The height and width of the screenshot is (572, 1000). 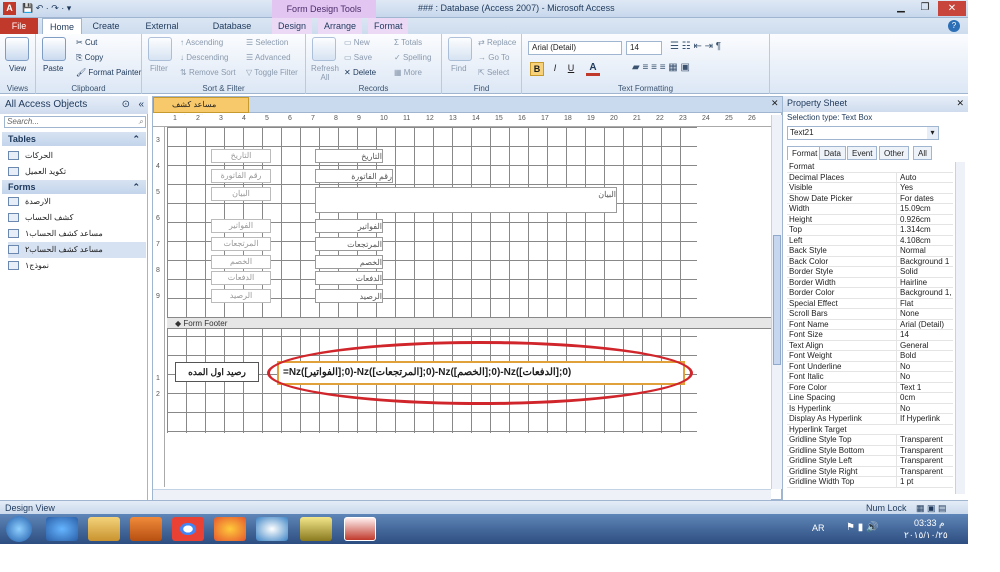 What do you see at coordinates (74, 139) in the screenshot?
I see `tables-section-header: Tables ⌃` at bounding box center [74, 139].